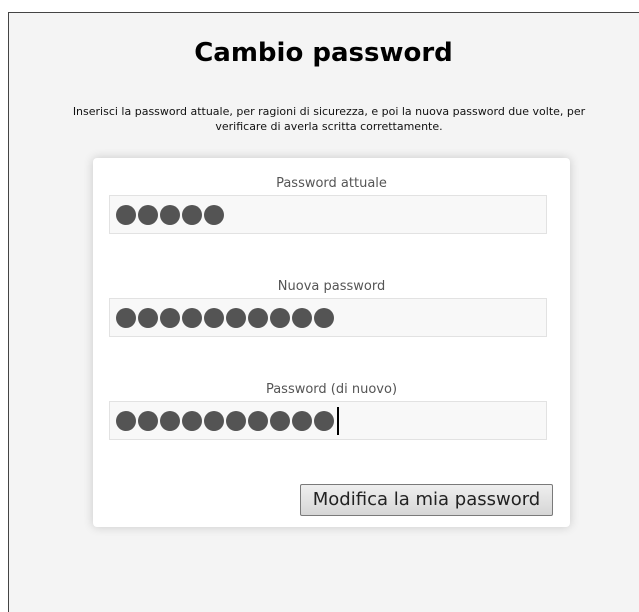 This screenshot has height=612, width=639. I want to click on new-password-field, so click(328, 317).